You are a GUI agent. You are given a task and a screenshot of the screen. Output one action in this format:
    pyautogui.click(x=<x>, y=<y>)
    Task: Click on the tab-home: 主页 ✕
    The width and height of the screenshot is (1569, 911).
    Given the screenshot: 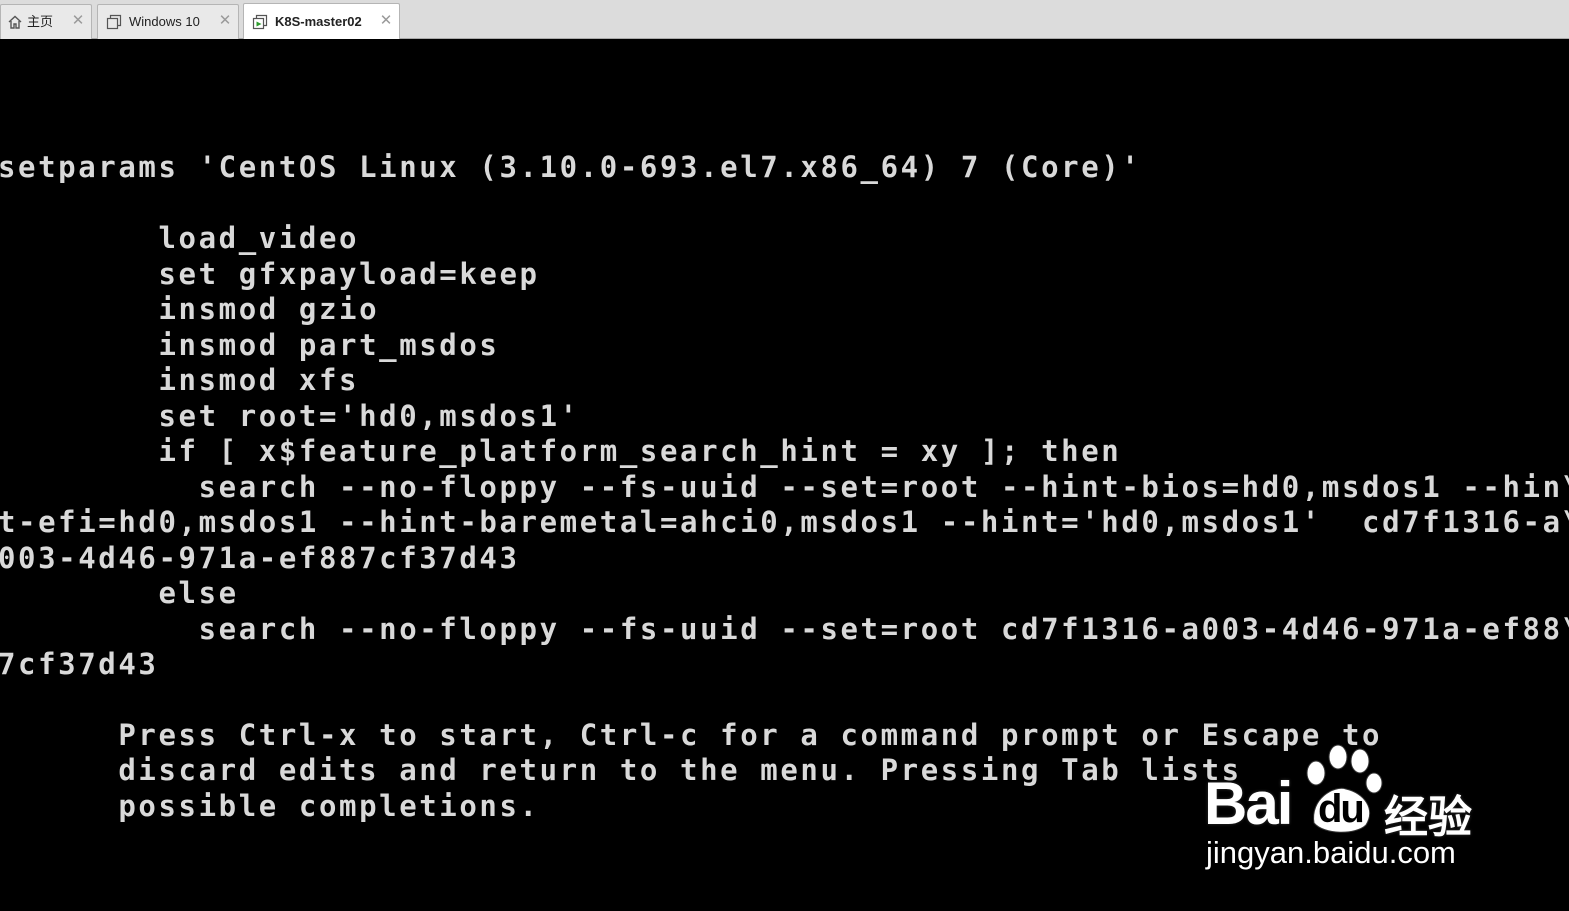 What is the action you would take?
    pyautogui.click(x=46, y=21)
    